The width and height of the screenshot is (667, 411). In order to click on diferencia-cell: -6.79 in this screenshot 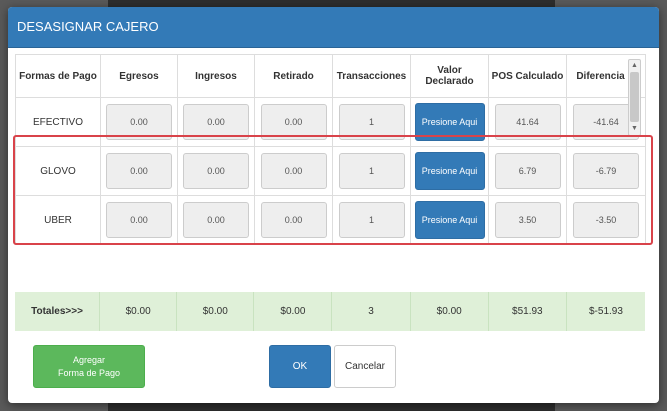, I will do `click(606, 171)`.